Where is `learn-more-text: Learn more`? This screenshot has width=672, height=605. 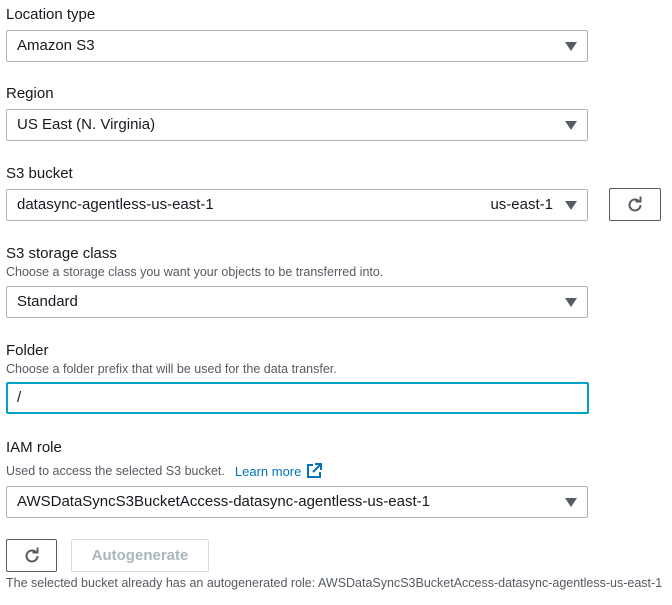 learn-more-text: Learn more is located at coordinates (268, 471).